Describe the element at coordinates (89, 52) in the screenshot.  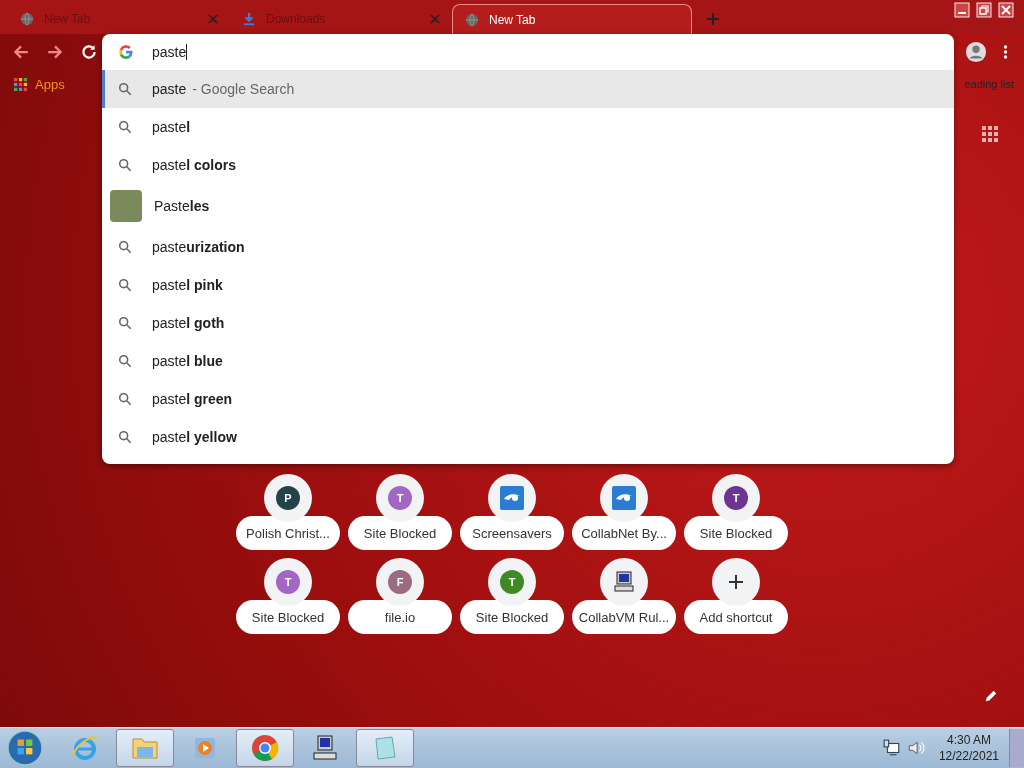
I see `reload-icon` at that location.